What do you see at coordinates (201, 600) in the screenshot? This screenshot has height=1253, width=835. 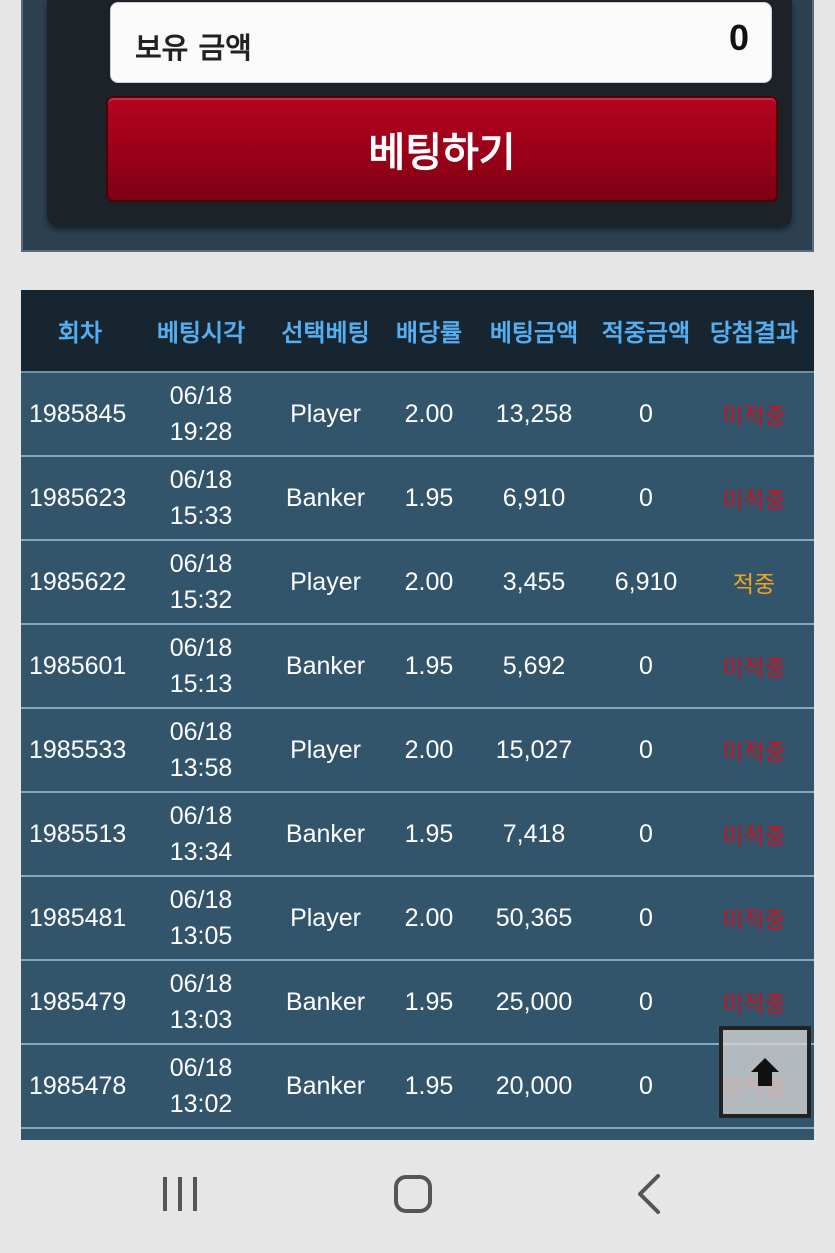 I see `bet-time: 15:32` at bounding box center [201, 600].